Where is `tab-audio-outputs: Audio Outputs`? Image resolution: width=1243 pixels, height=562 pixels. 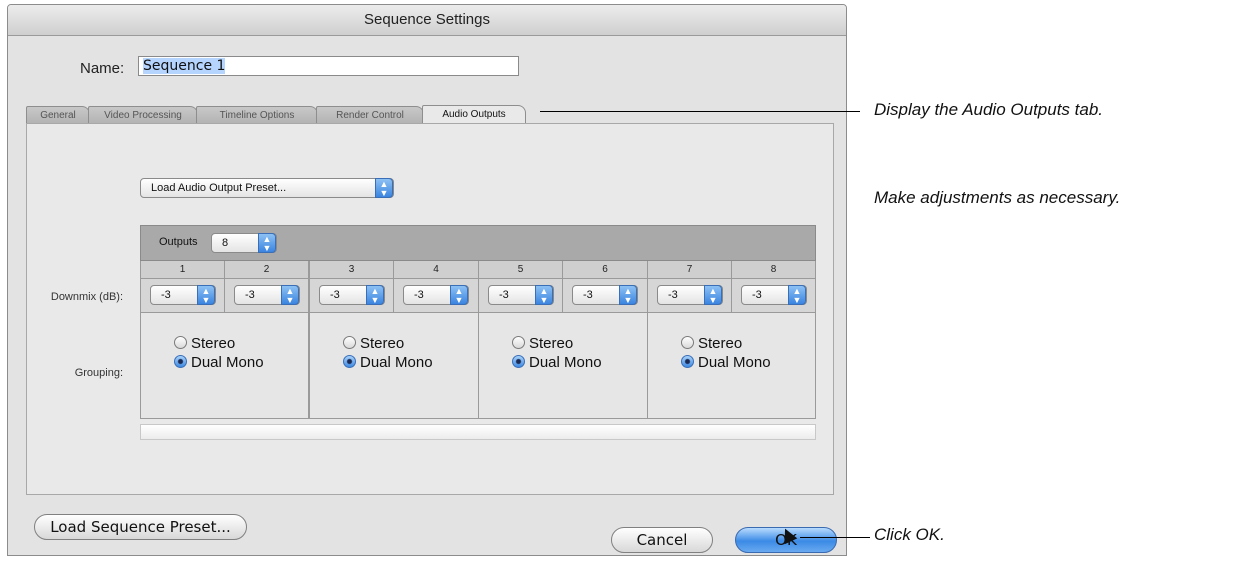 tab-audio-outputs: Audio Outputs is located at coordinates (474, 115).